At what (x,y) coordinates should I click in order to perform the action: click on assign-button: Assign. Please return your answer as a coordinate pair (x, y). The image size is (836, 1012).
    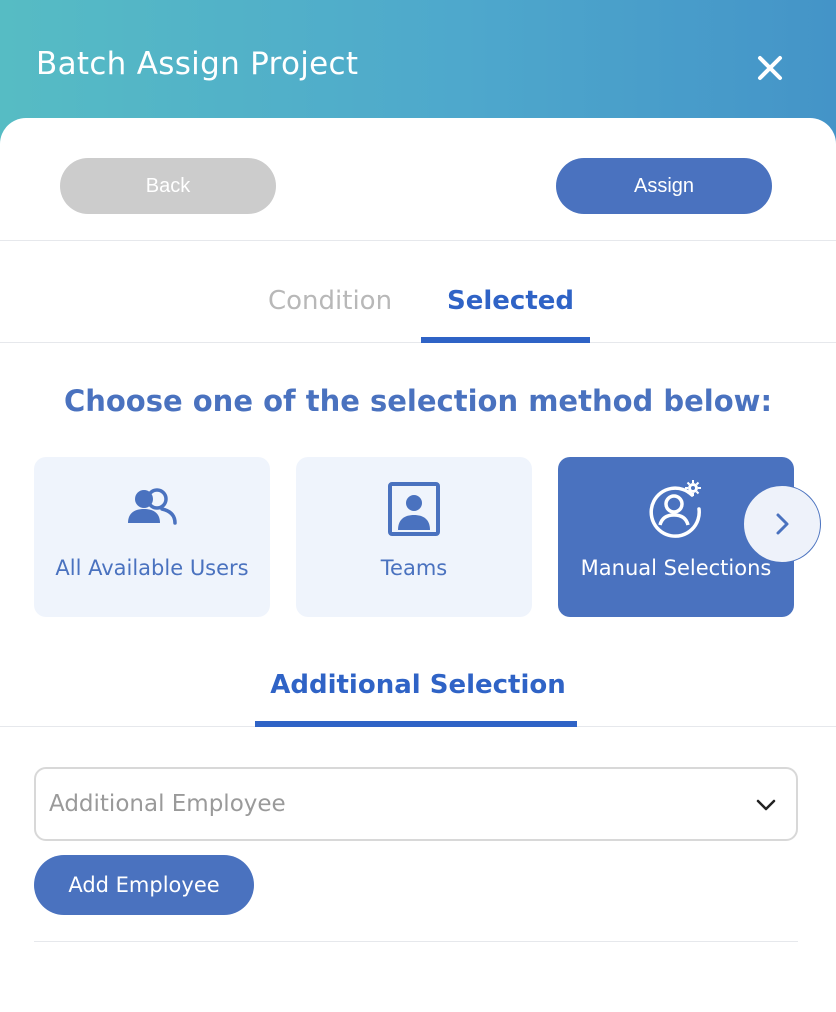
    Looking at the image, I should click on (664, 186).